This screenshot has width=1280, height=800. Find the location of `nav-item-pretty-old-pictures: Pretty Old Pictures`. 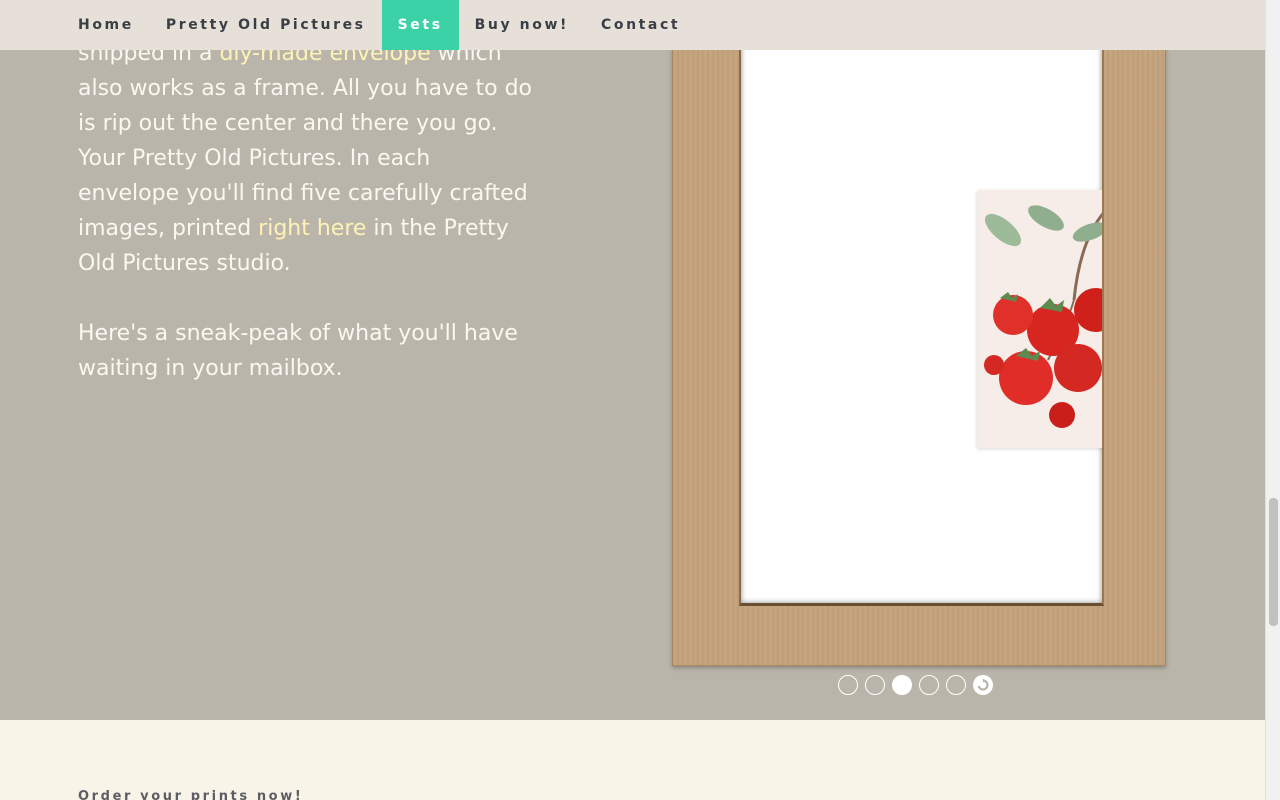

nav-item-pretty-old-pictures: Pretty Old Pictures is located at coordinates (266, 25).